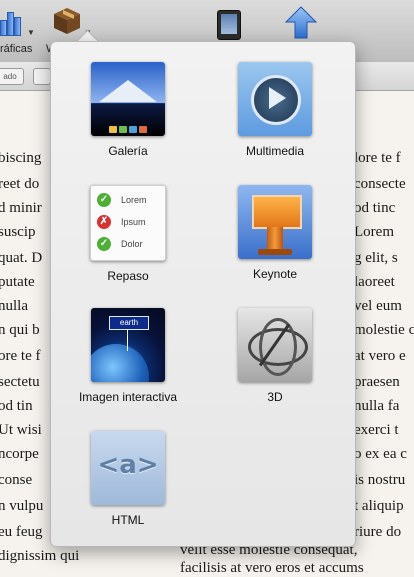 The width and height of the screenshot is (414, 577). Describe the element at coordinates (14, 306) in the screenshot. I see `document-line-left: nulla` at that location.